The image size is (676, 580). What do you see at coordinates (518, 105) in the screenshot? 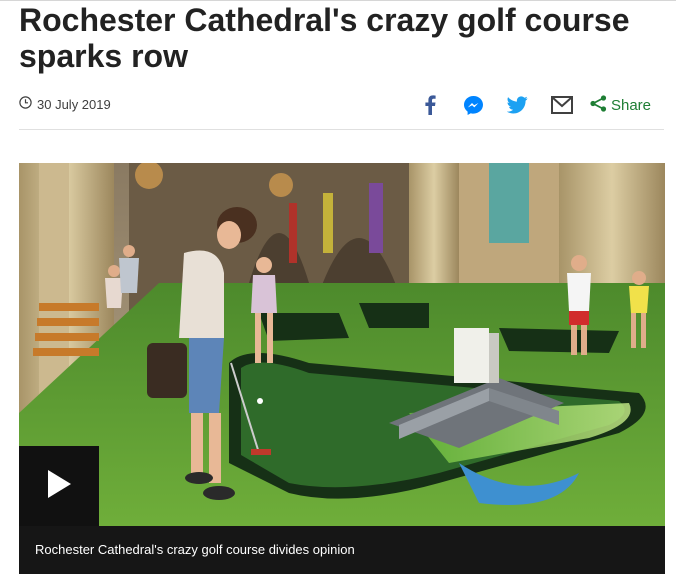
I see `twitter-icon` at bounding box center [518, 105].